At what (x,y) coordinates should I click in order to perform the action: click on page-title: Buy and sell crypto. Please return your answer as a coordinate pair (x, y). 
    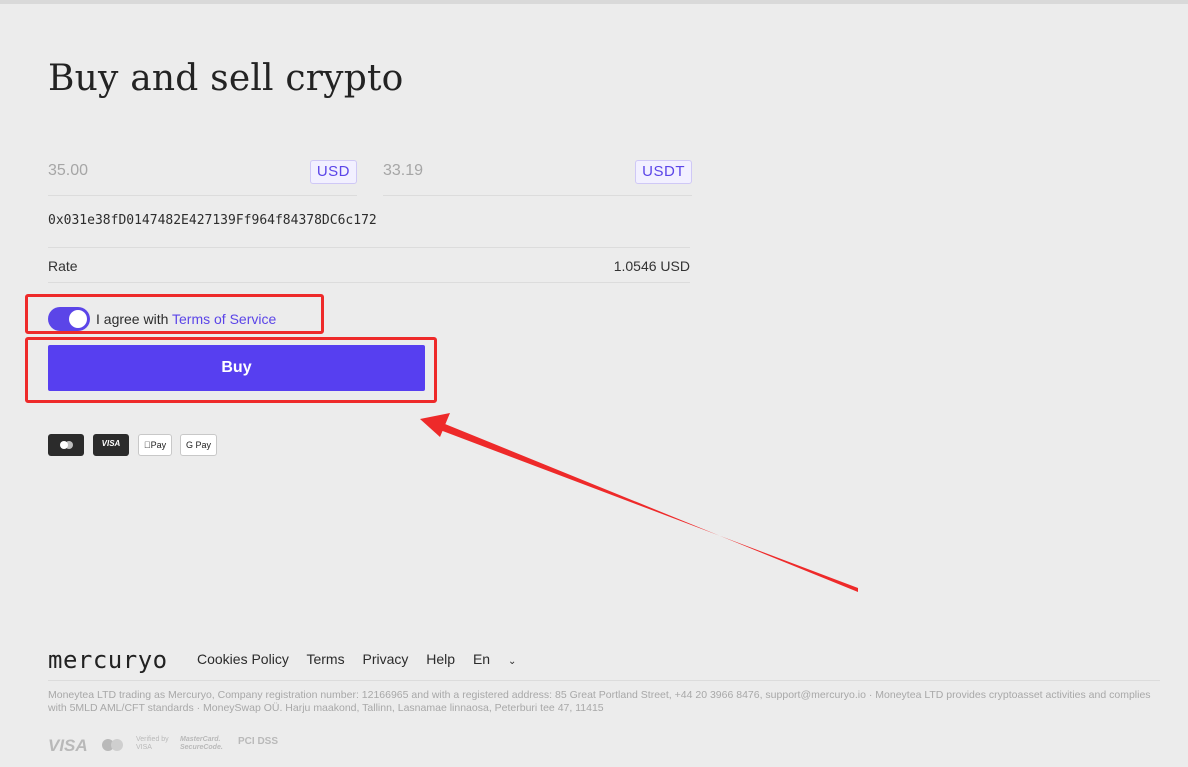
    Looking at the image, I should click on (226, 78).